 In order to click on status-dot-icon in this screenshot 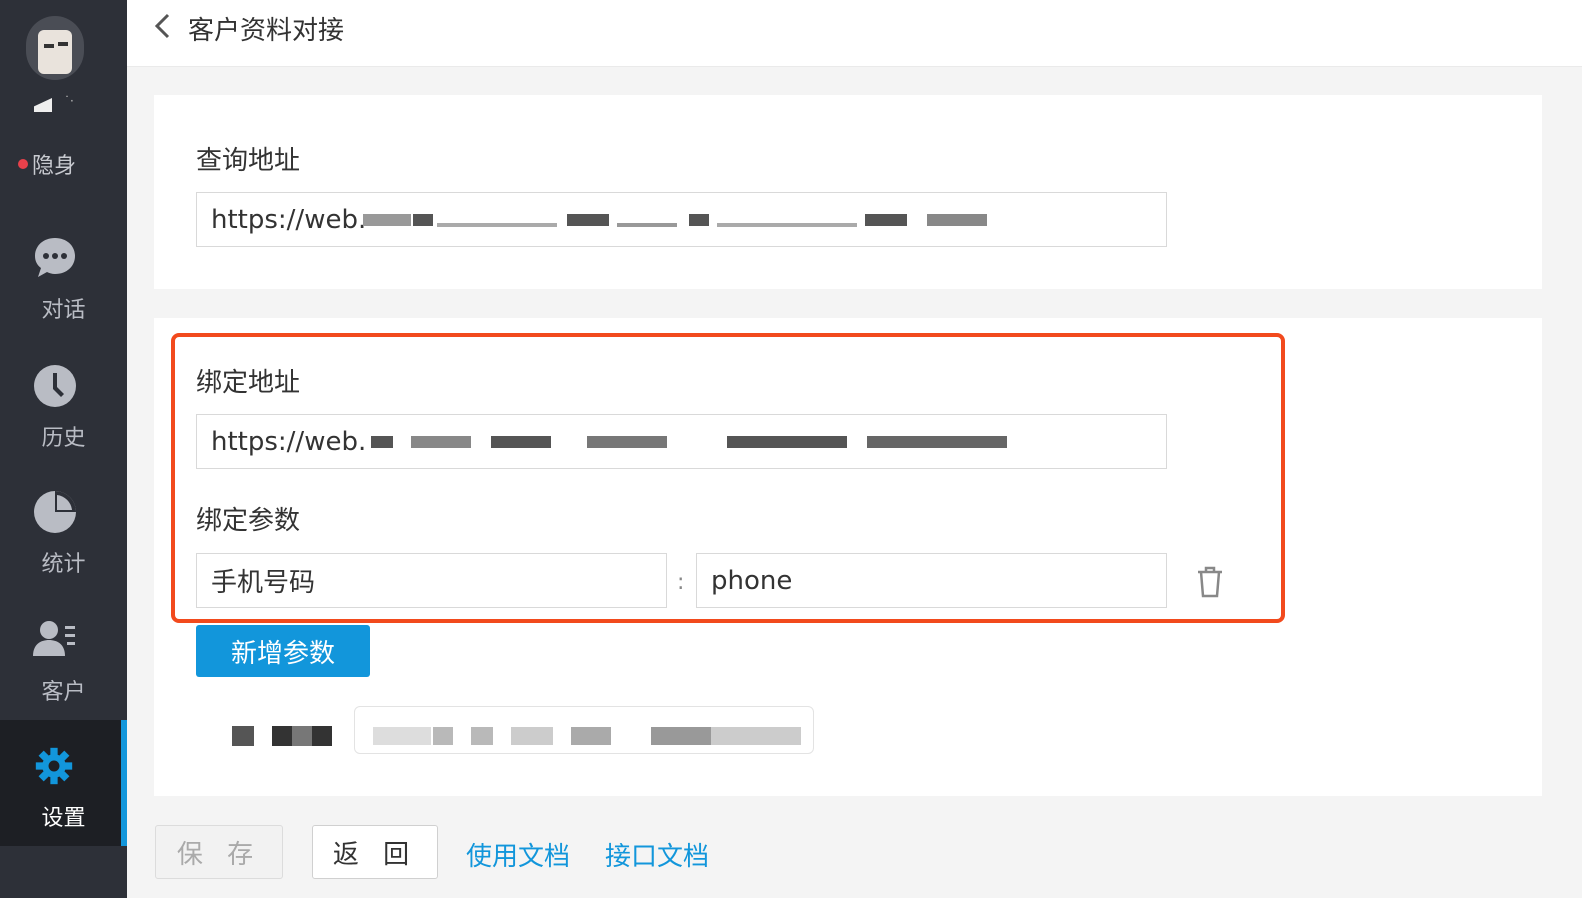, I will do `click(23, 164)`.